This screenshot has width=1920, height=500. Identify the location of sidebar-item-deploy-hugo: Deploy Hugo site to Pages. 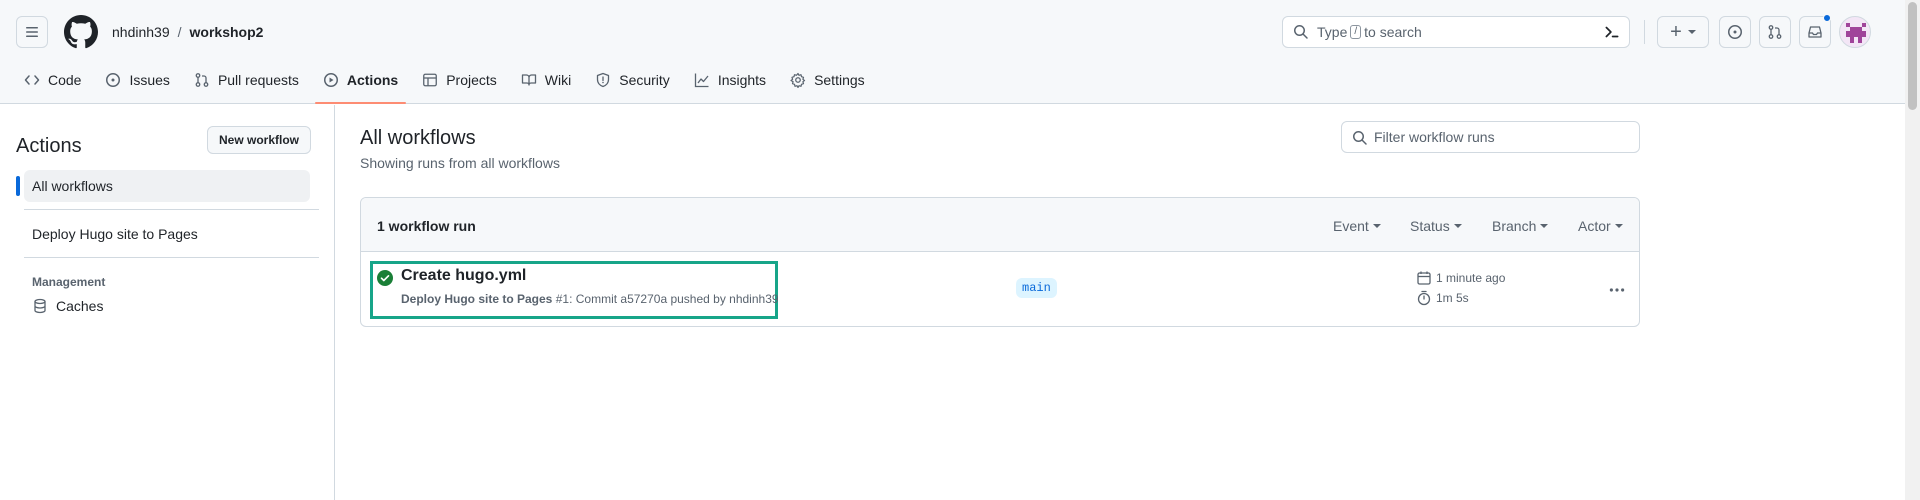
(167, 234).